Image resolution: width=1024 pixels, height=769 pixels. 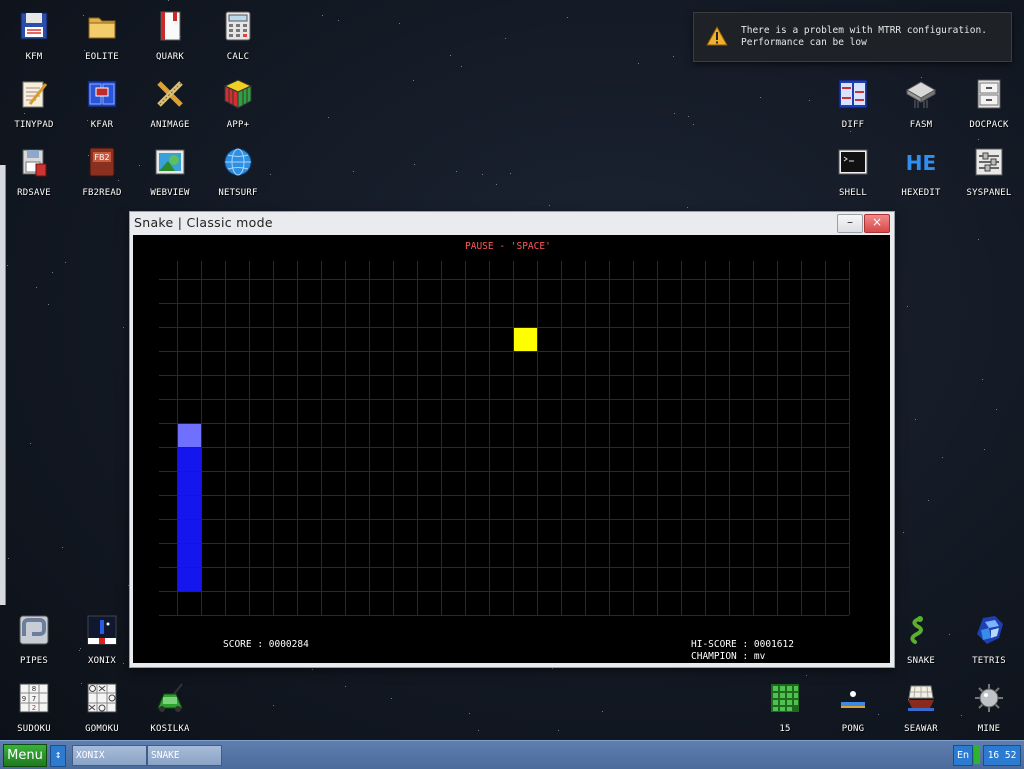 I want to click on desktop-icon-mine: MINE, so click(x=989, y=706).